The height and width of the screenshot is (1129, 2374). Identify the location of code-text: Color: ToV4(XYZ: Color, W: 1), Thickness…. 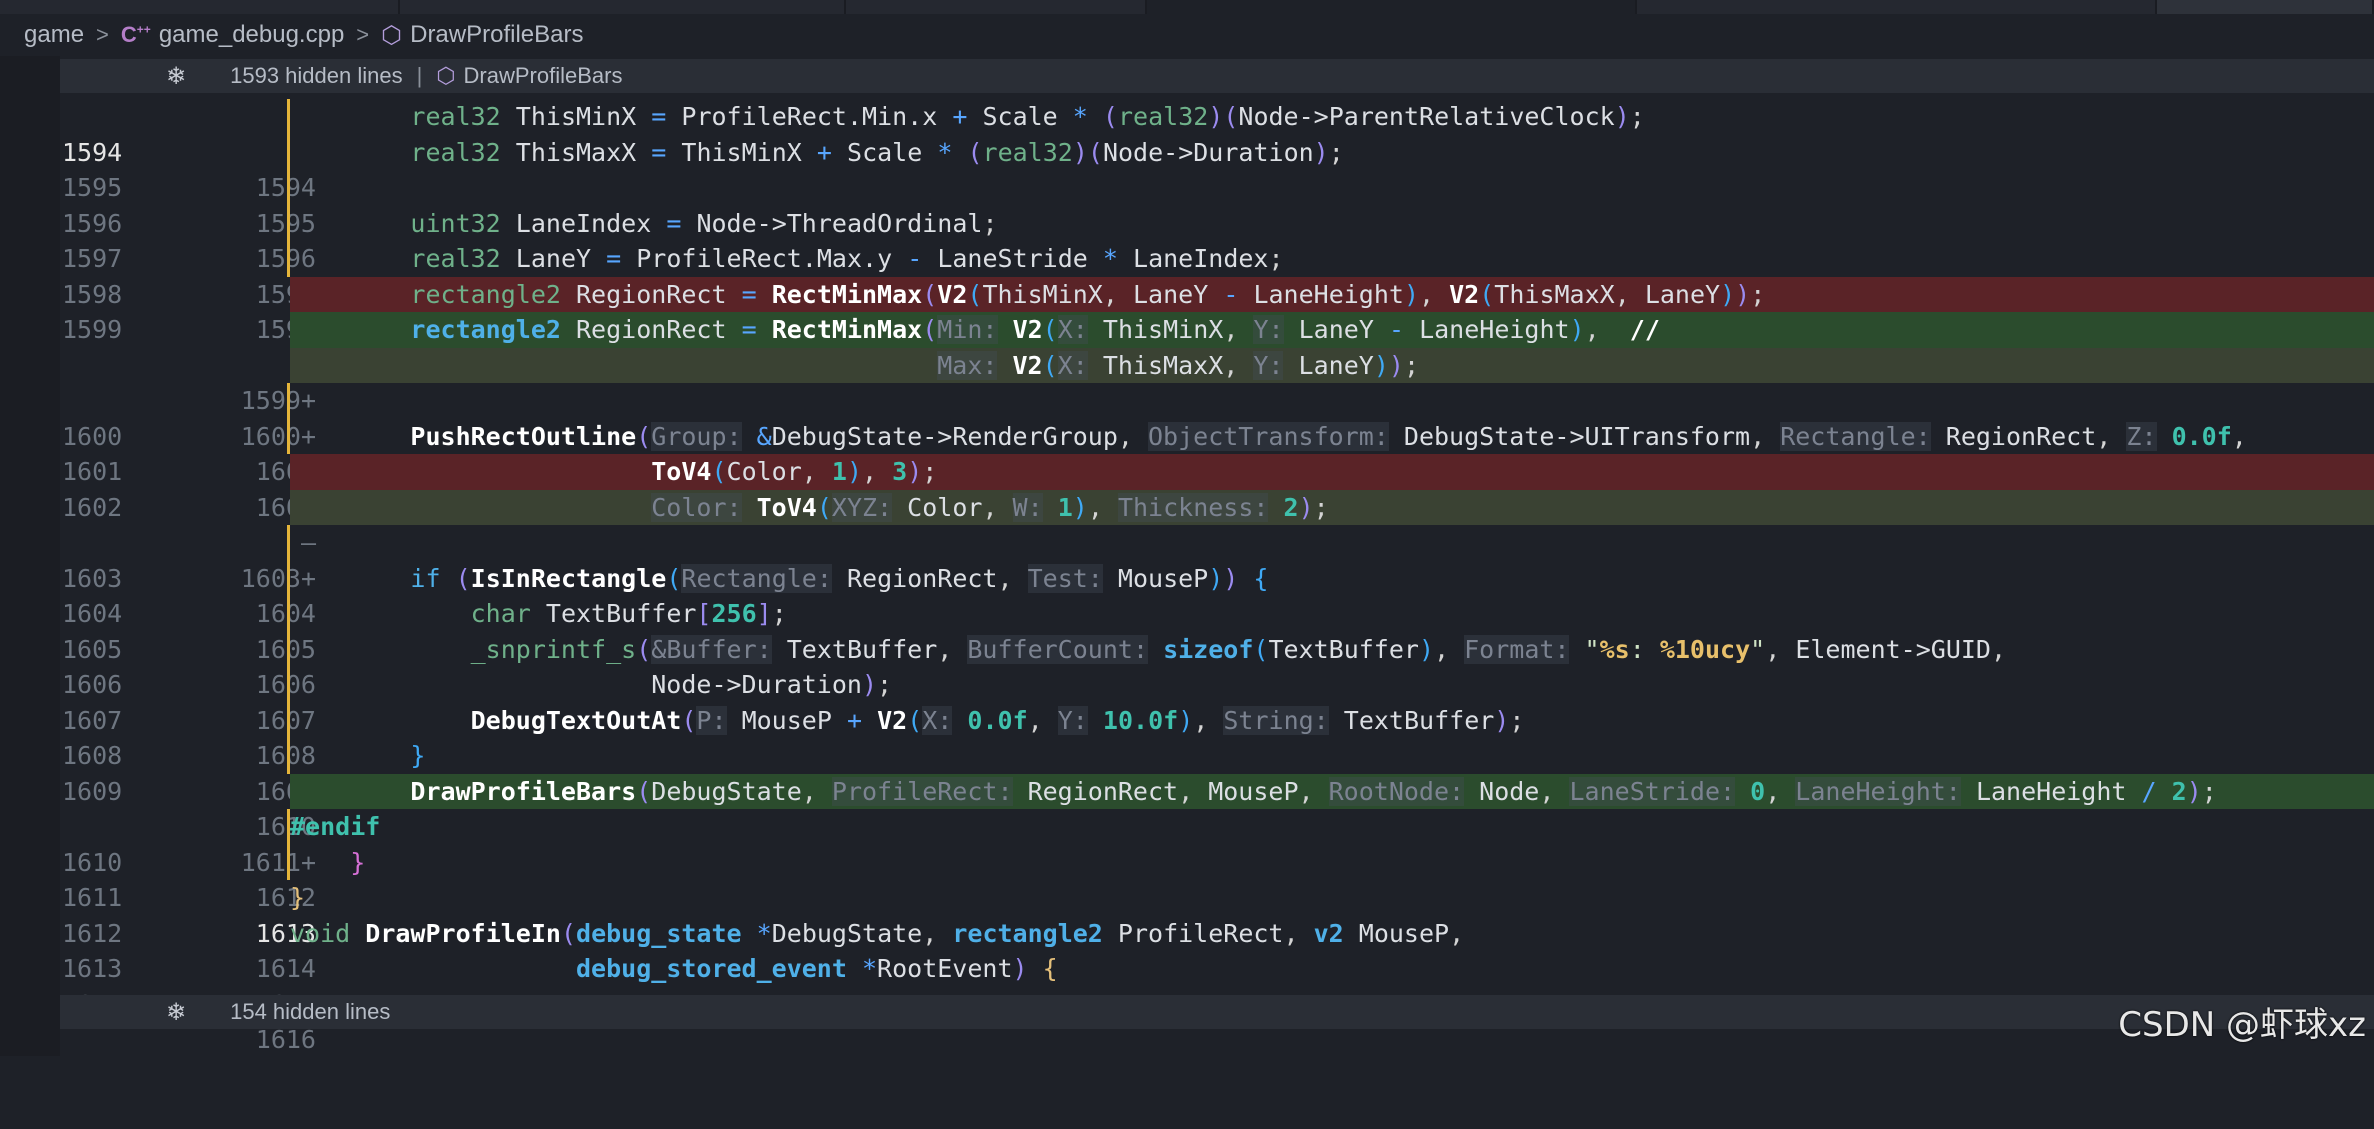
(1332, 507).